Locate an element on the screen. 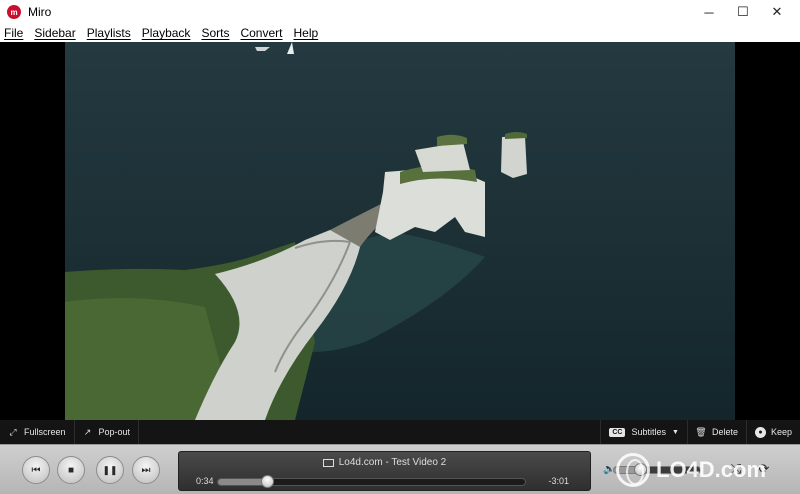  repeat-button: ⟳ is located at coordinates (764, 469).